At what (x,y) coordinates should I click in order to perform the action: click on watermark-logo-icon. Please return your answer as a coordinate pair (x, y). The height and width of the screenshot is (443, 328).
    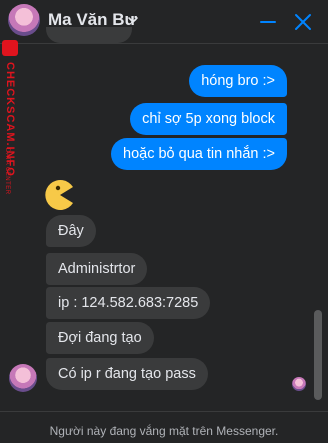
    Looking at the image, I should click on (10, 48).